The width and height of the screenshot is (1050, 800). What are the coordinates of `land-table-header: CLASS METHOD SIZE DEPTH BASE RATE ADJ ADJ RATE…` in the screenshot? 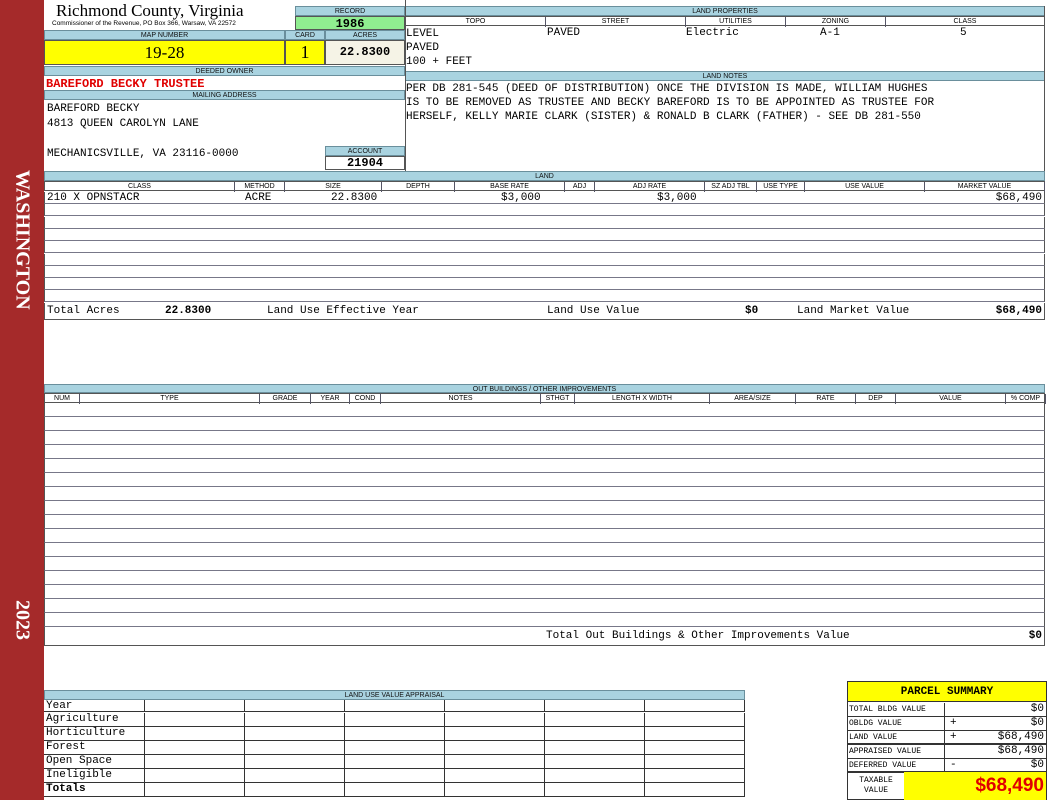 It's located at (544, 186).